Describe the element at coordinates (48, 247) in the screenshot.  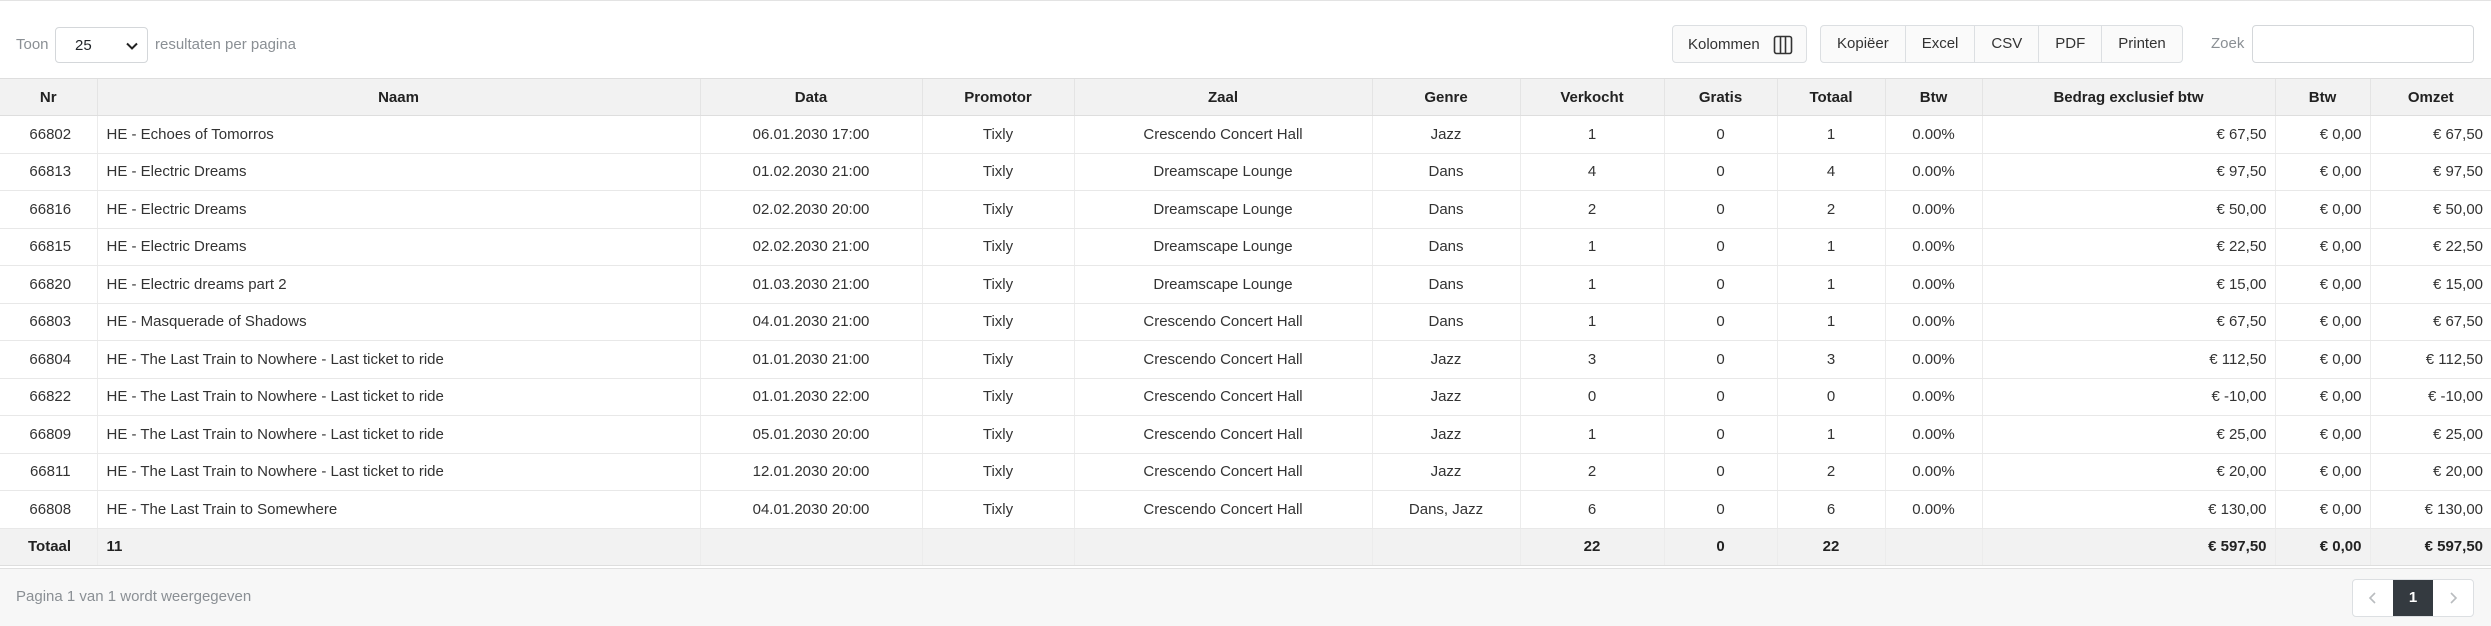
I see `cell-nr: 66815` at that location.